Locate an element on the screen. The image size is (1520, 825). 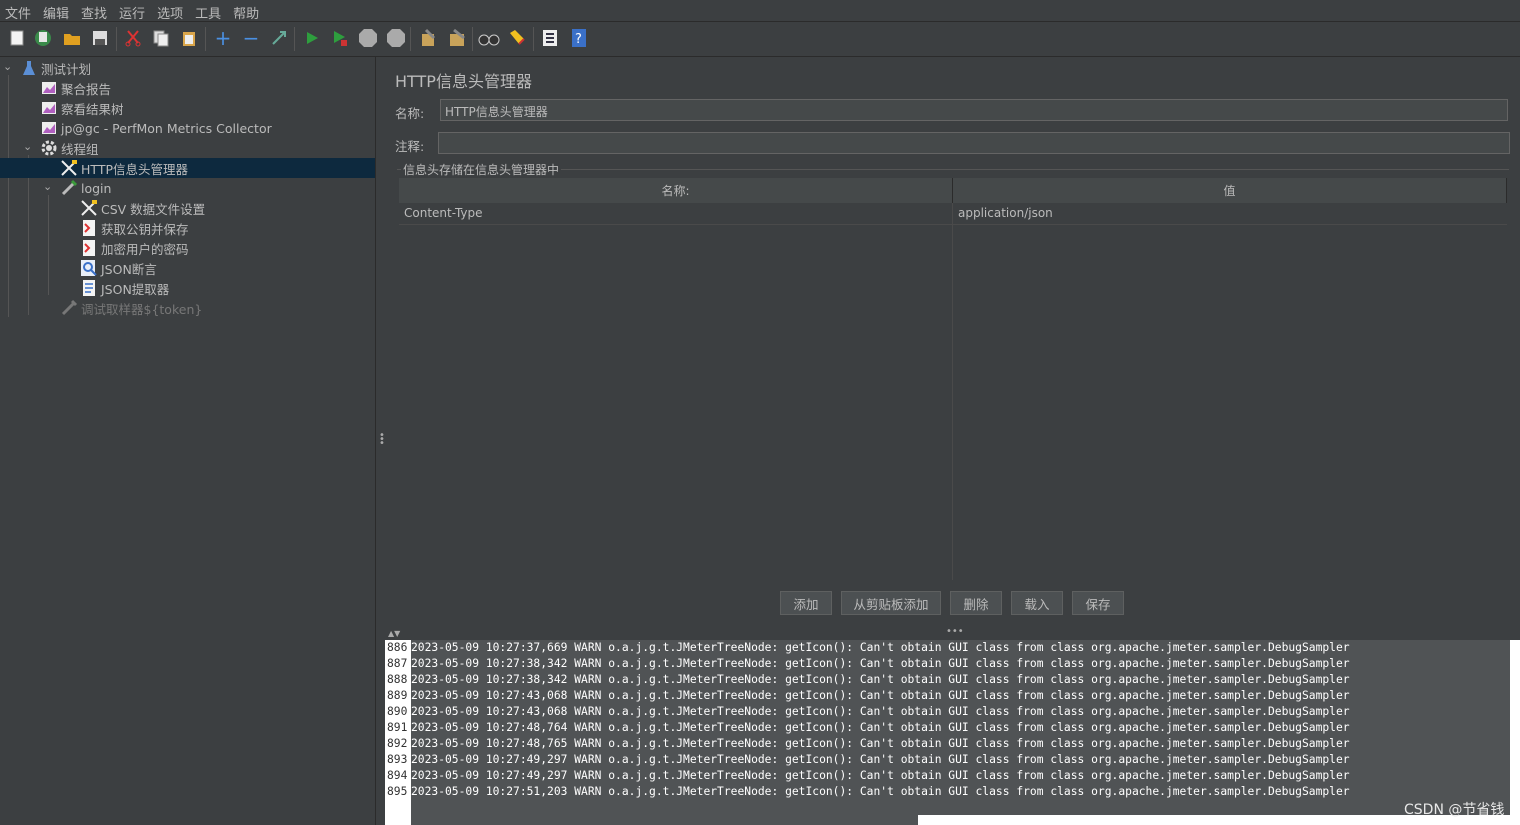
collapse-icon: − is located at coordinates (251, 38).